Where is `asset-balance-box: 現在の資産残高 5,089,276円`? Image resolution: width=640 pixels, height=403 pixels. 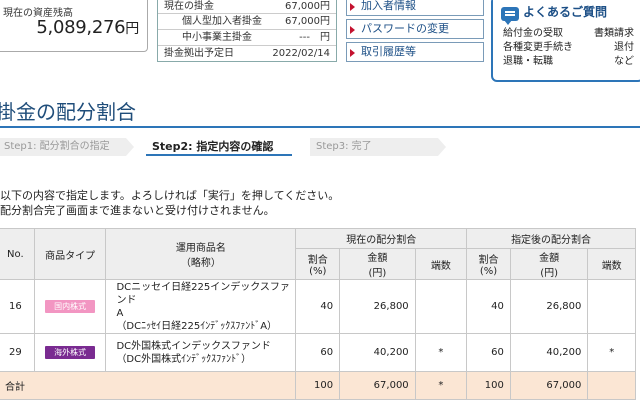 asset-balance-box: 現在の資産残高 5,089,276円 is located at coordinates (74, 26).